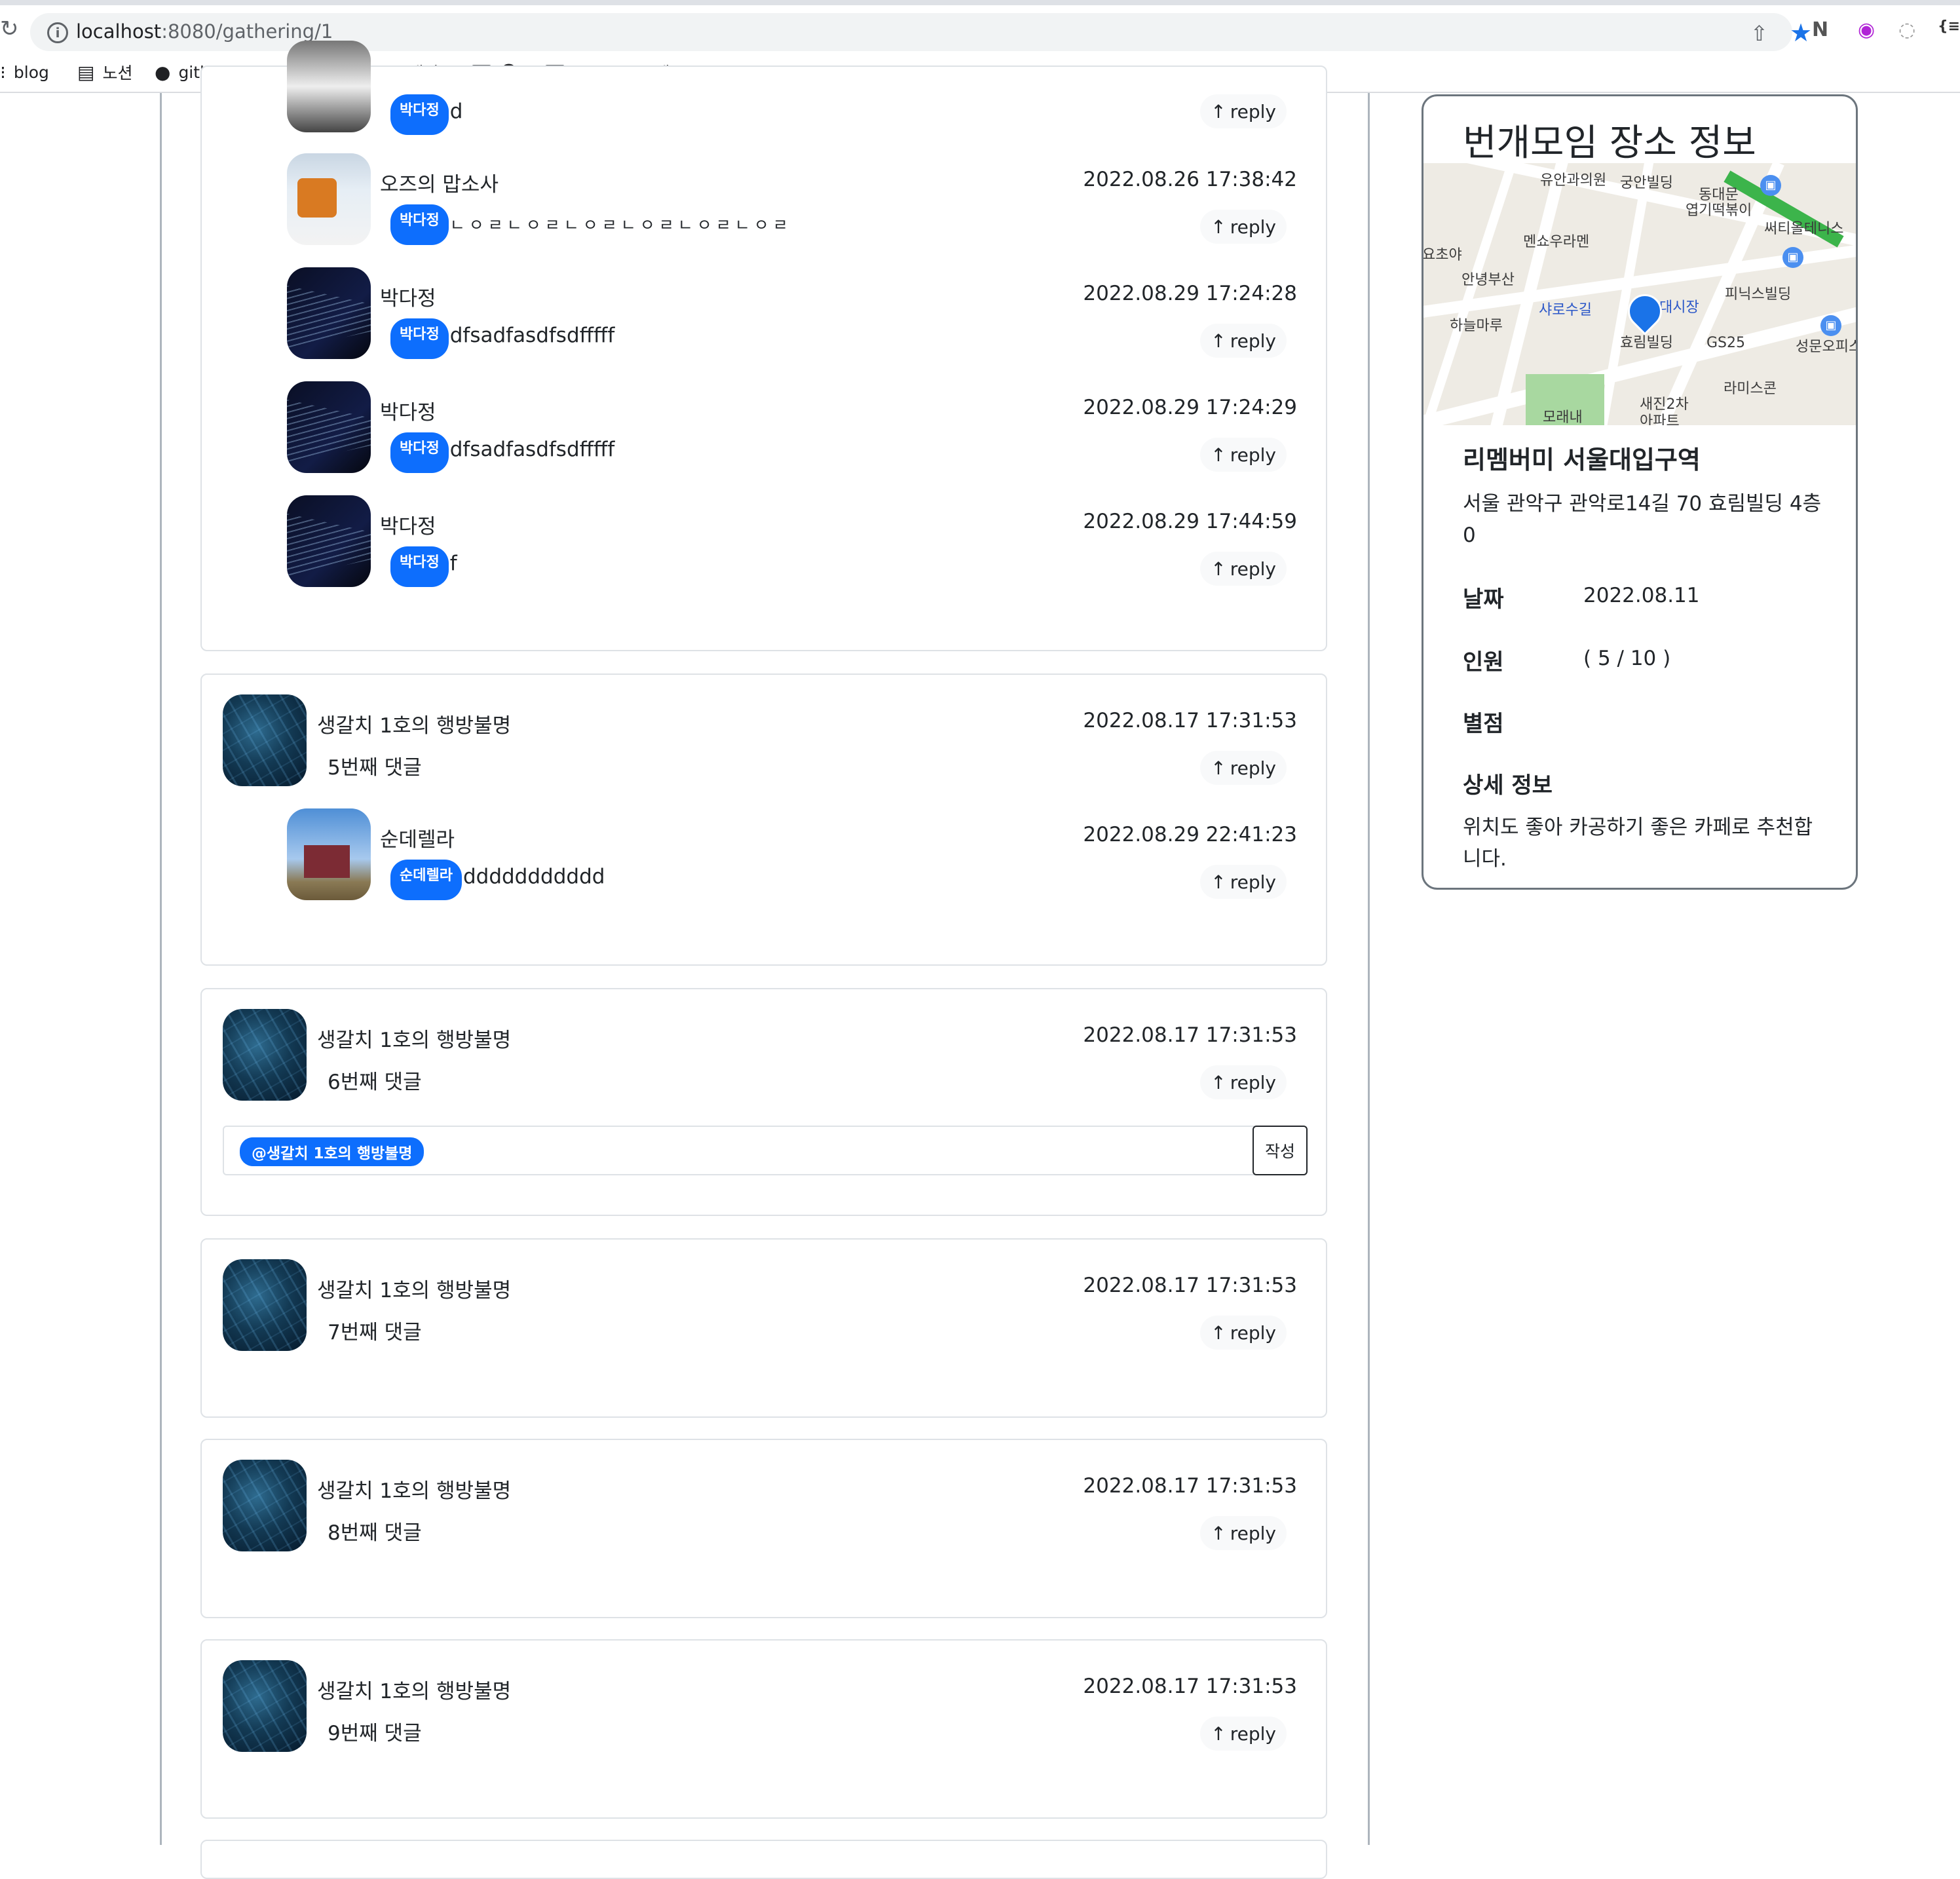 This screenshot has height=1879, width=1960. Describe the element at coordinates (1726, 343) in the screenshot. I see `map-label: GS25` at that location.